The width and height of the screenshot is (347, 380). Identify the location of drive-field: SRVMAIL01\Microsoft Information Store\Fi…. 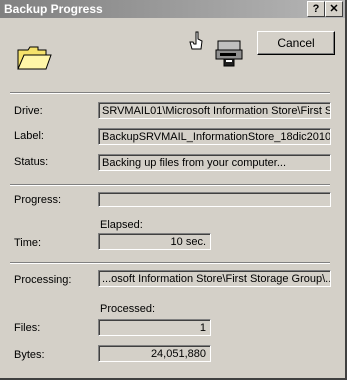
(214, 110).